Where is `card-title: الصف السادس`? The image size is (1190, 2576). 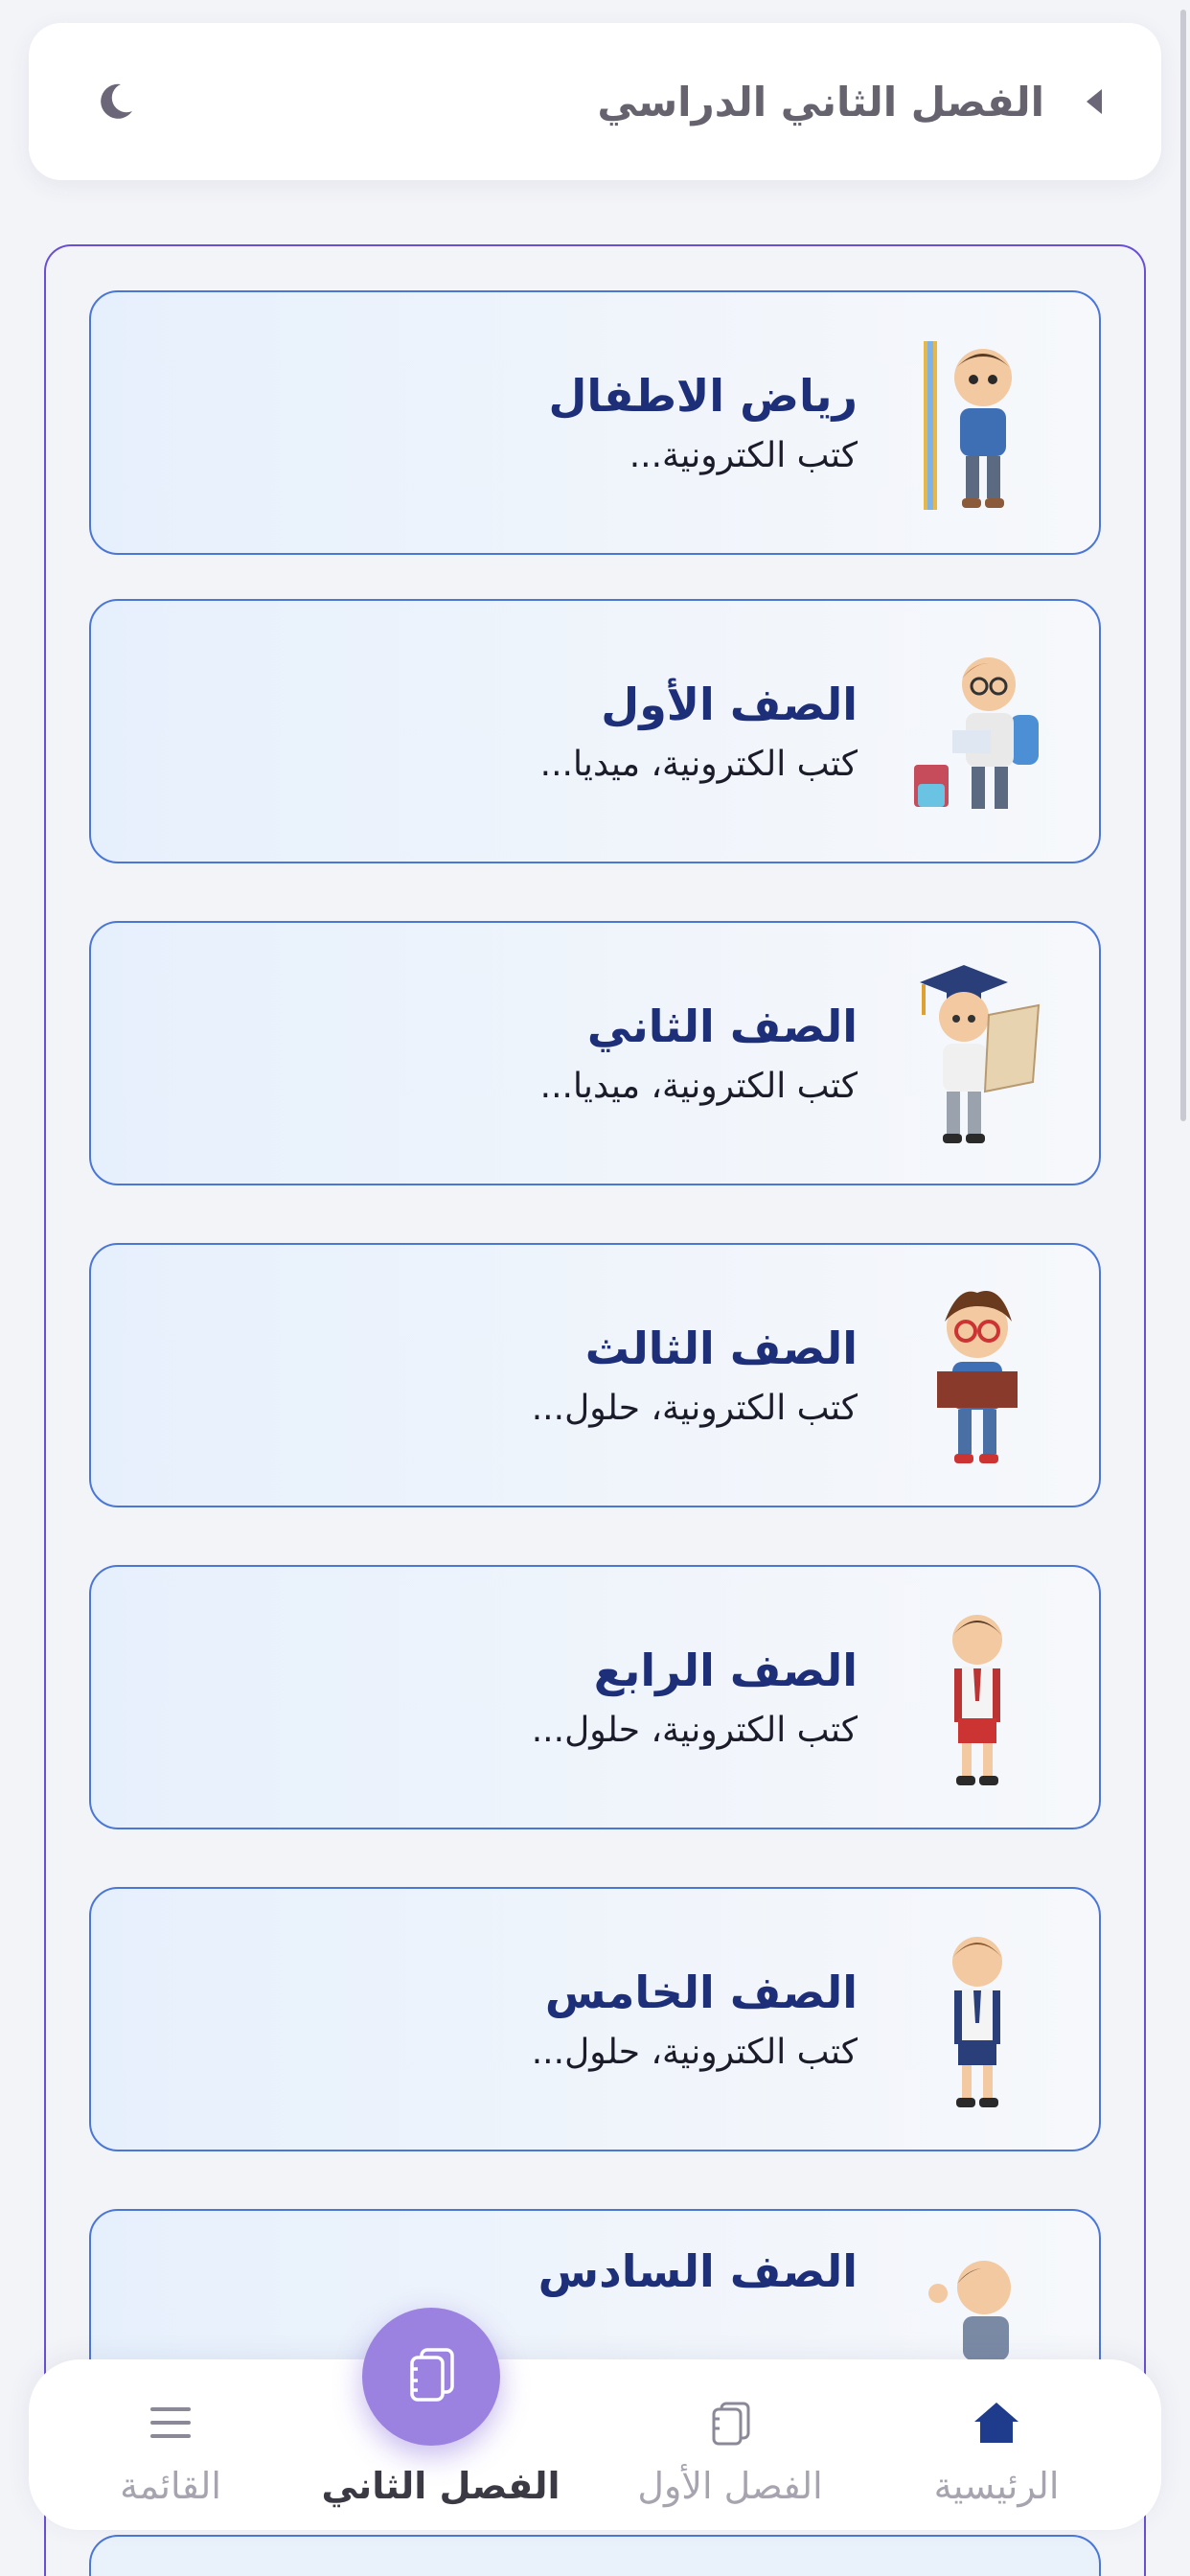 card-title: الصف السادس is located at coordinates (698, 2271).